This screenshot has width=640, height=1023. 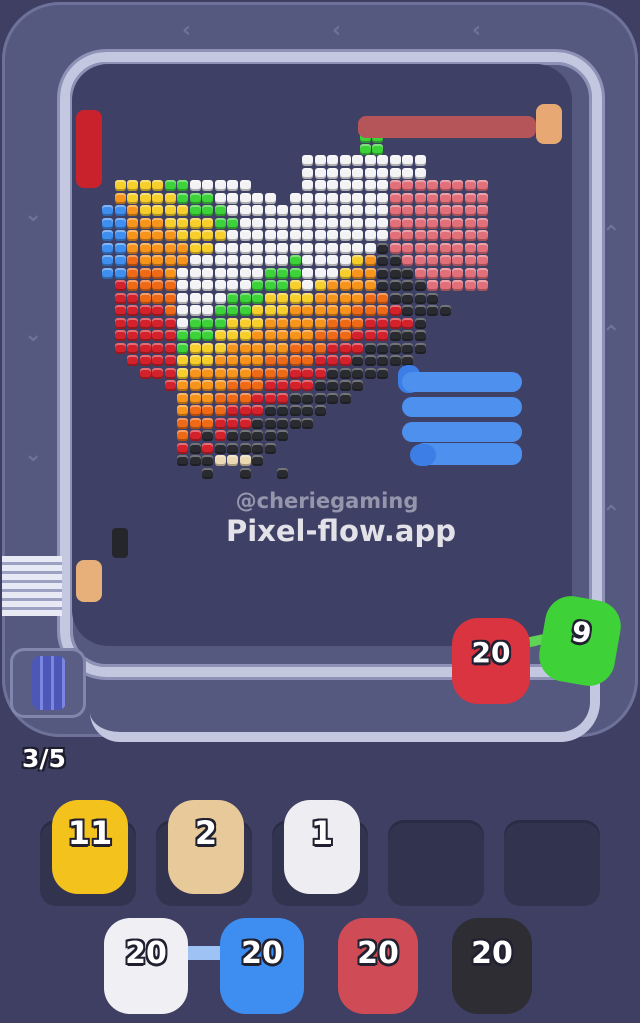 I want to click on slot-shooter-yellow: 11, so click(x=90, y=847).